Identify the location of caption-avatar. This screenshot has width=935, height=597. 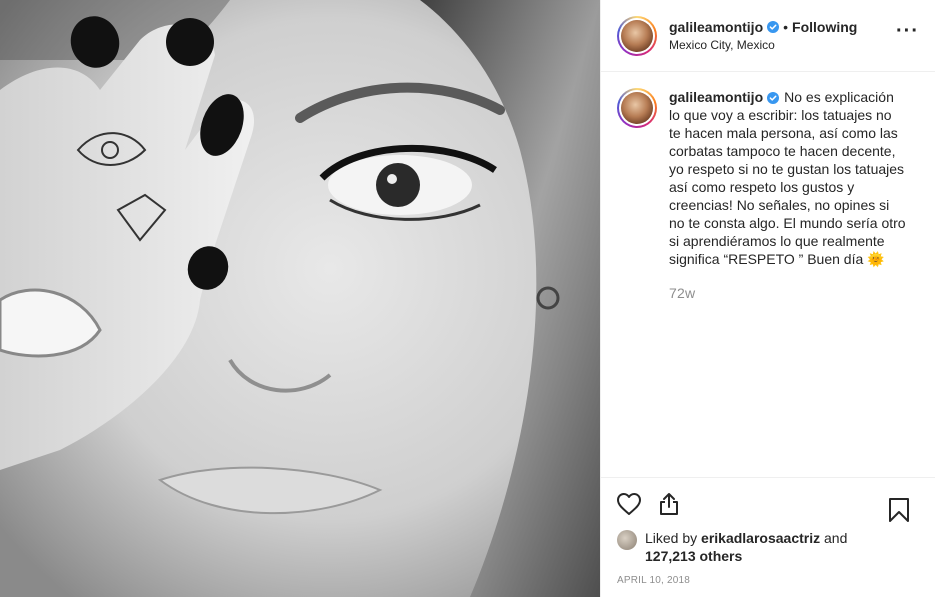
(637, 108).